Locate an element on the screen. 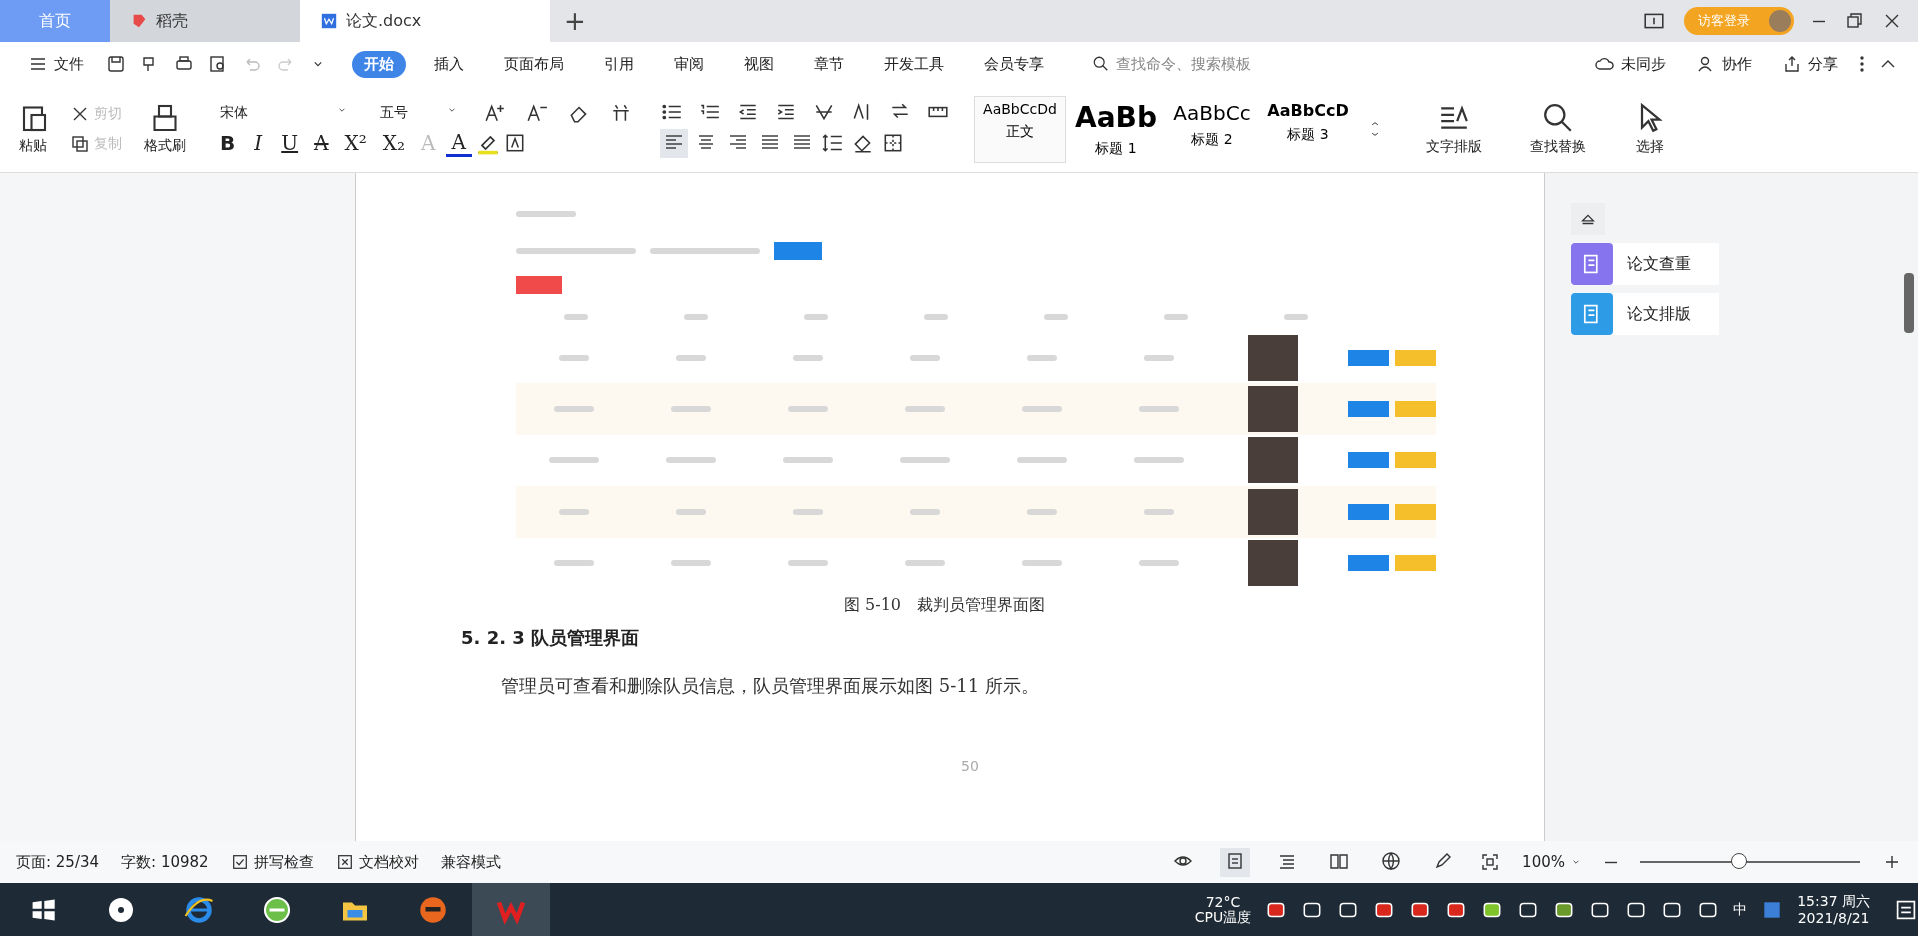 The image size is (1918, 936). character-border-icon is located at coordinates (515, 143).